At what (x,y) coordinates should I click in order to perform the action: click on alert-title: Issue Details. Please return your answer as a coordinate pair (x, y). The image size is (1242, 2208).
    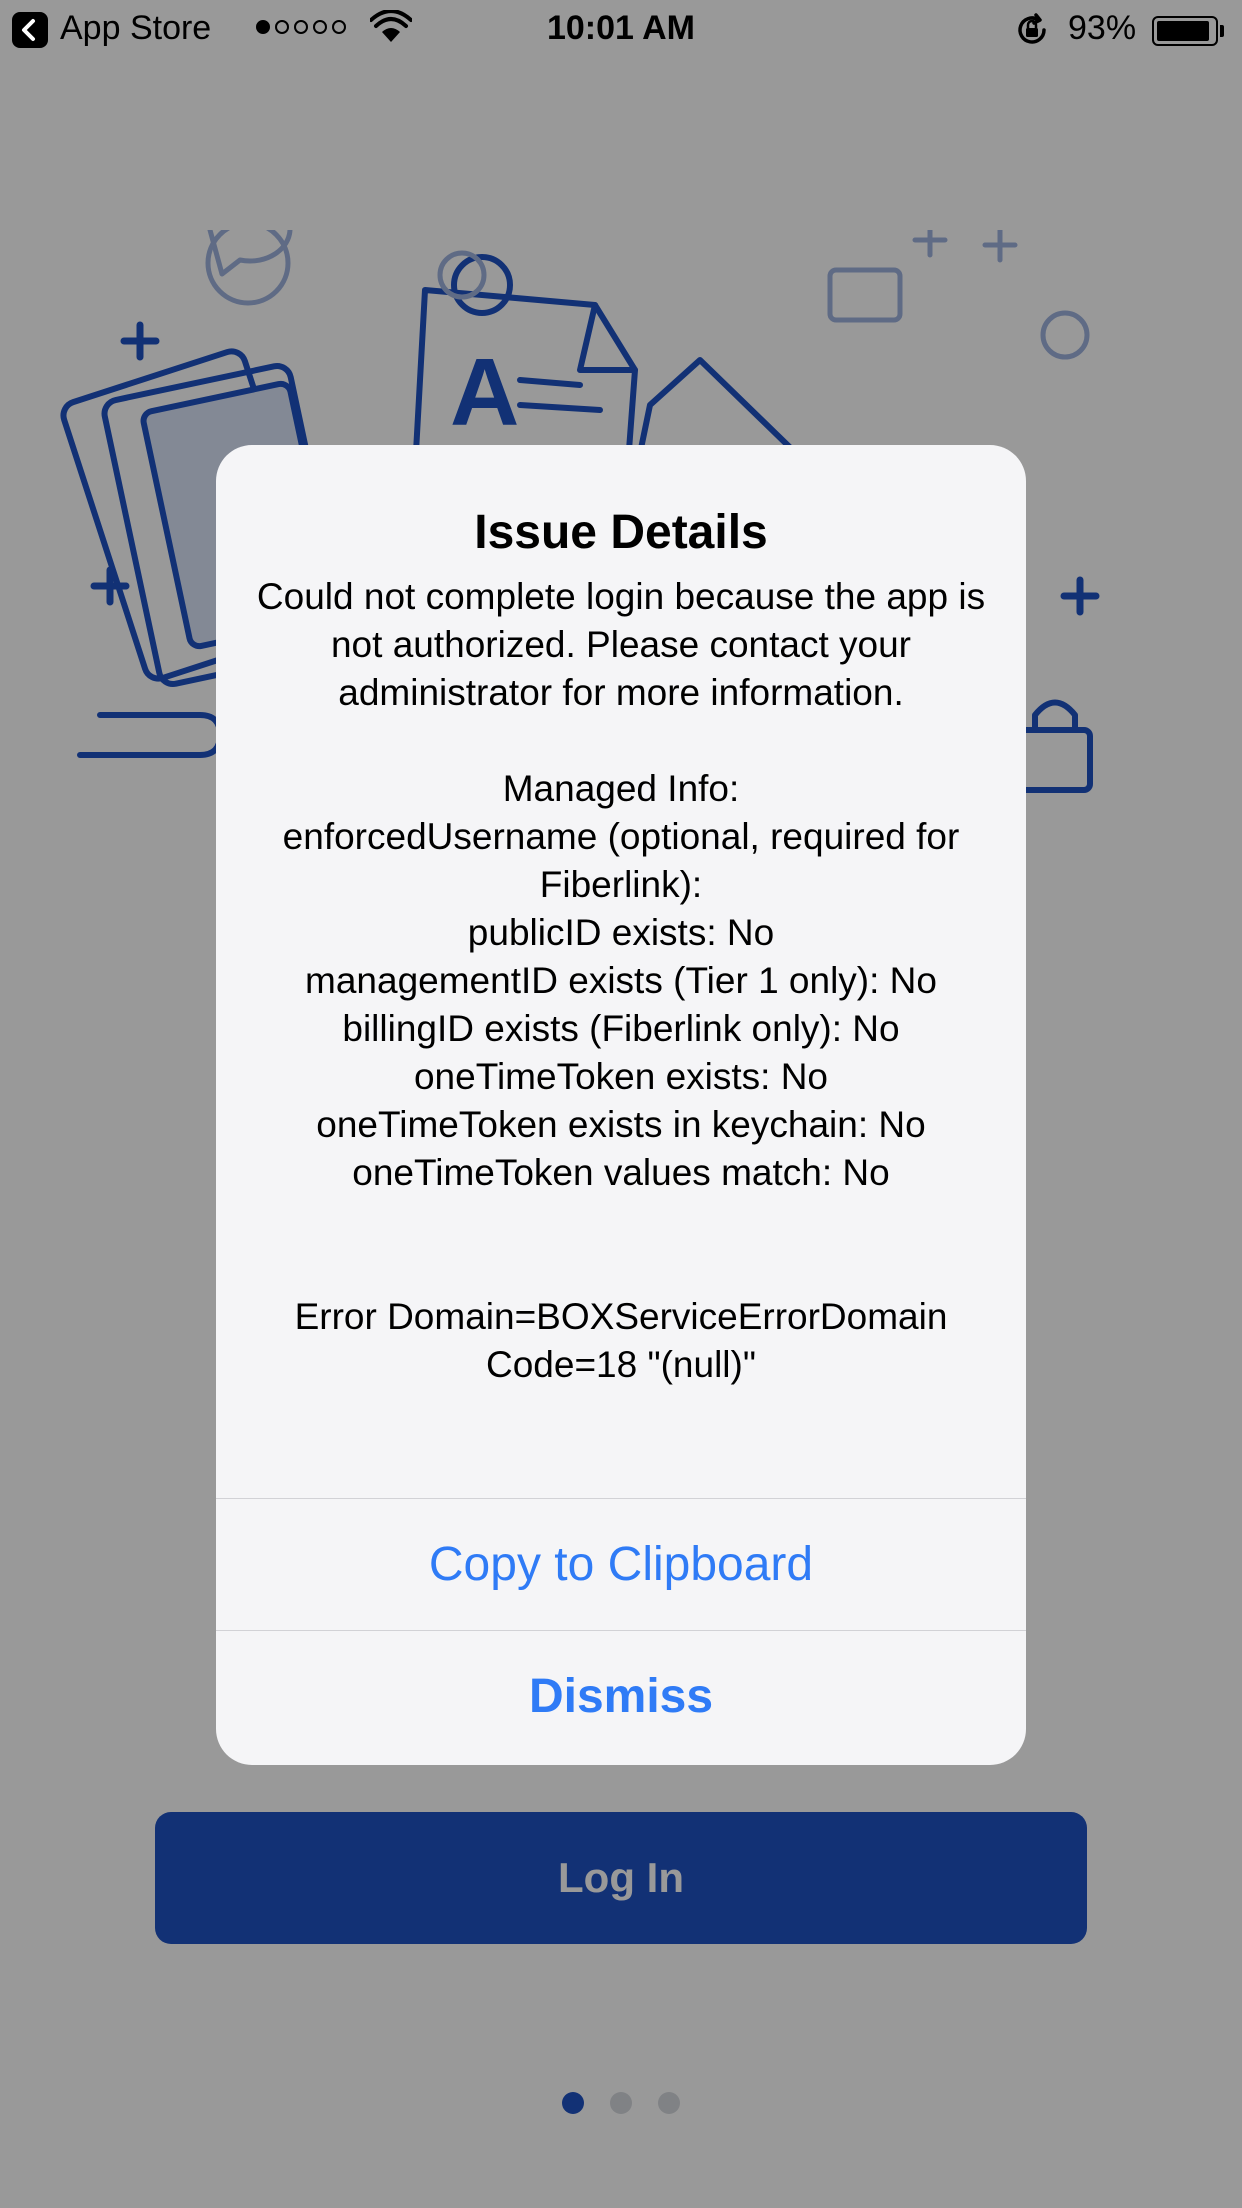
    Looking at the image, I should click on (621, 532).